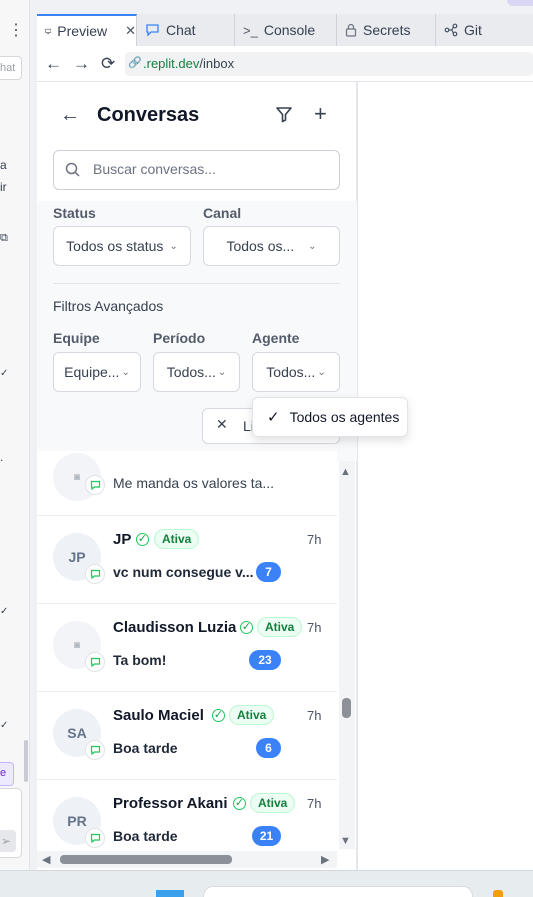  I want to click on tab-git: Git, so click(484, 30).